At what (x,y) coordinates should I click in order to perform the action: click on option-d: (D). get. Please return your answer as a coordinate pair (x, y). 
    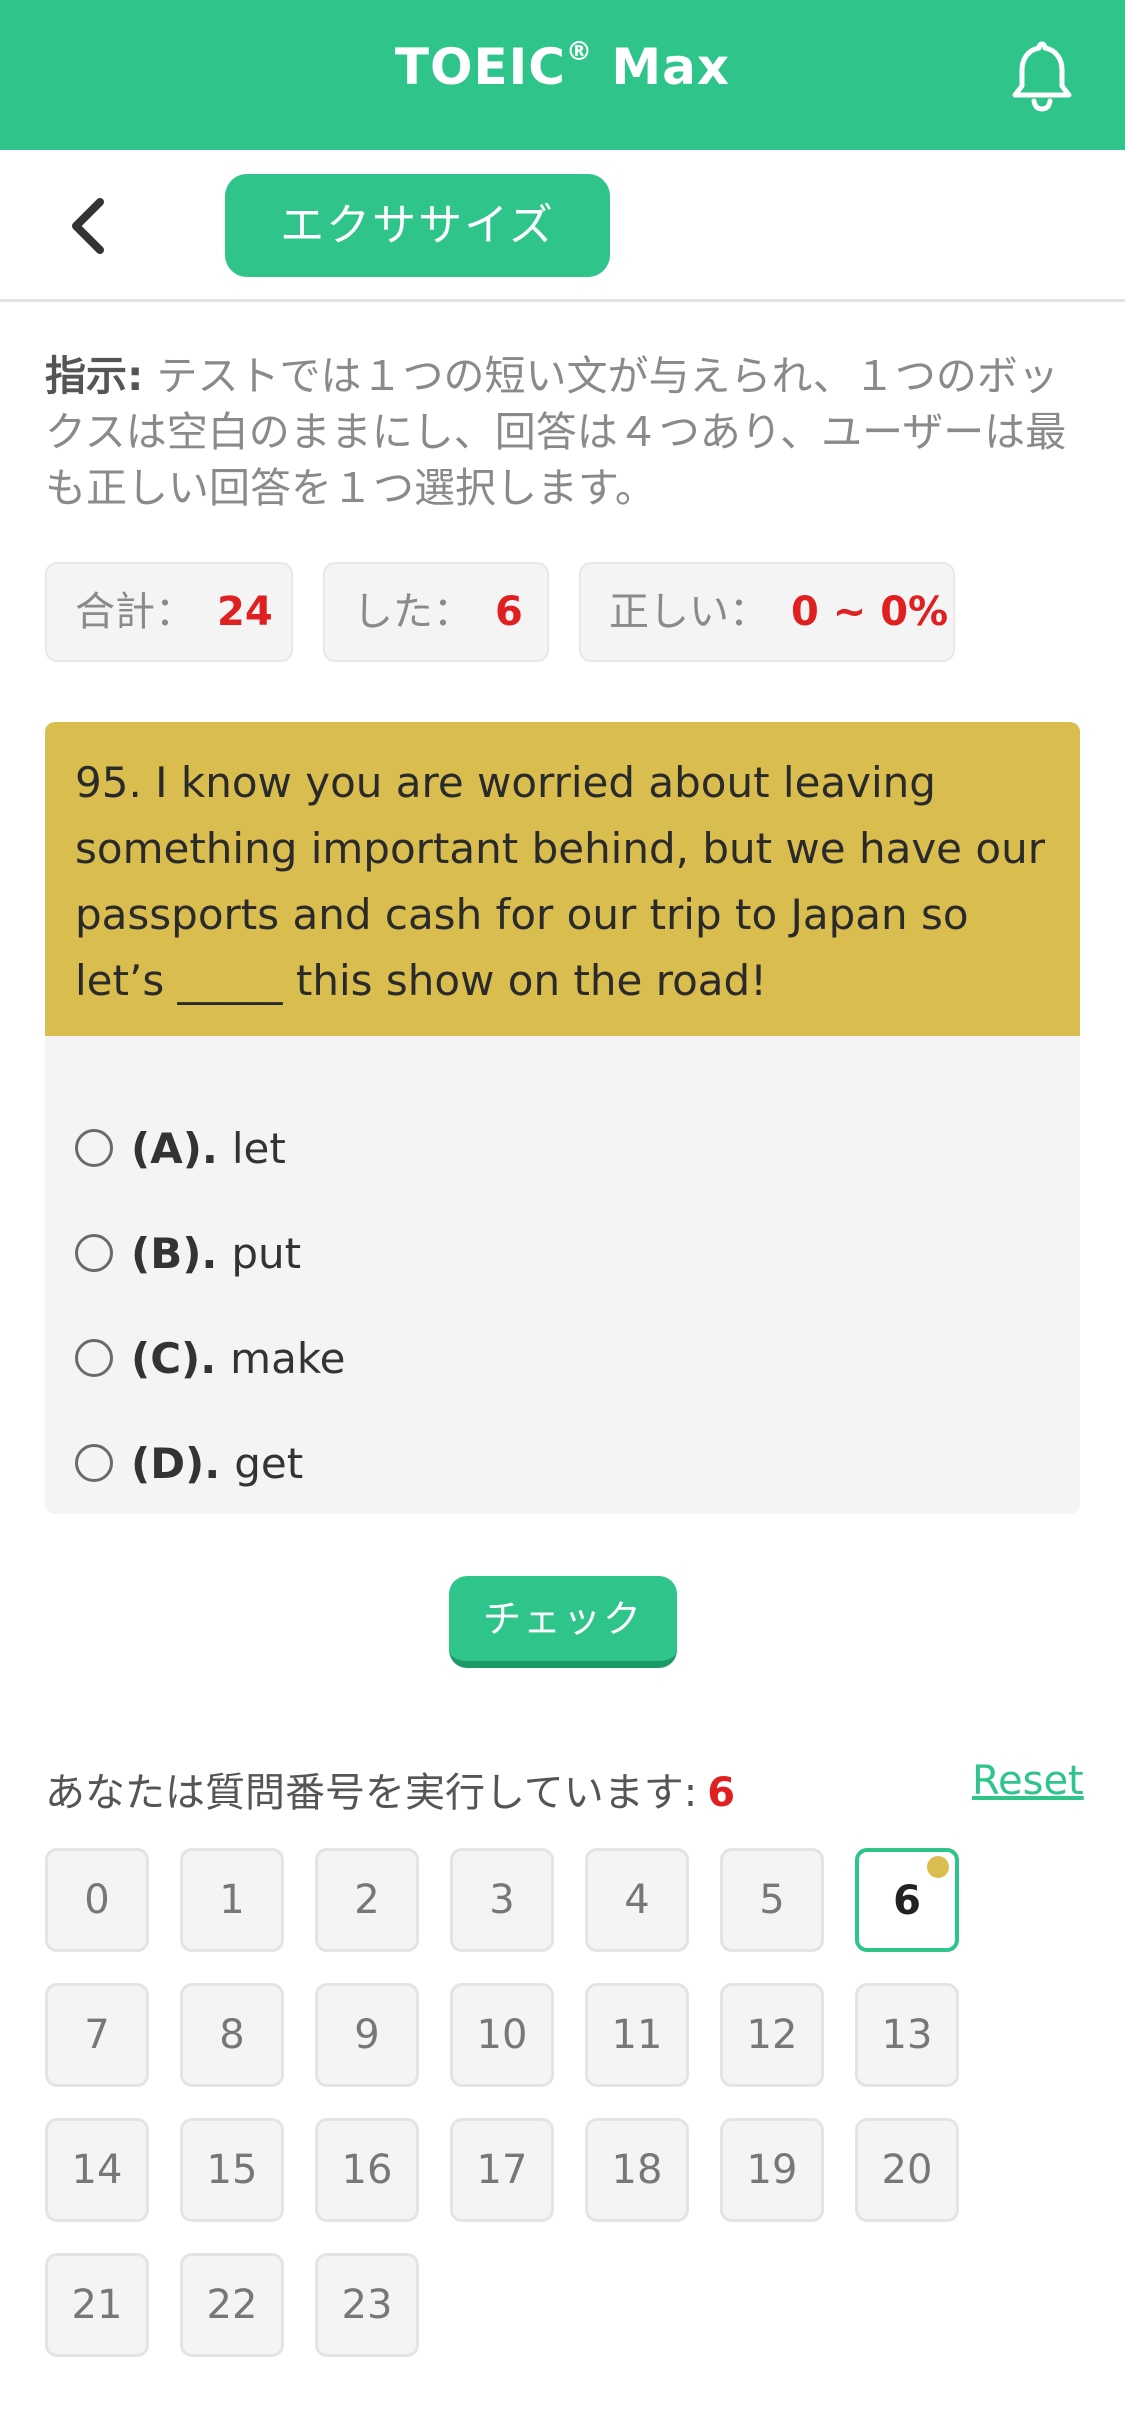
    Looking at the image, I should click on (189, 1463).